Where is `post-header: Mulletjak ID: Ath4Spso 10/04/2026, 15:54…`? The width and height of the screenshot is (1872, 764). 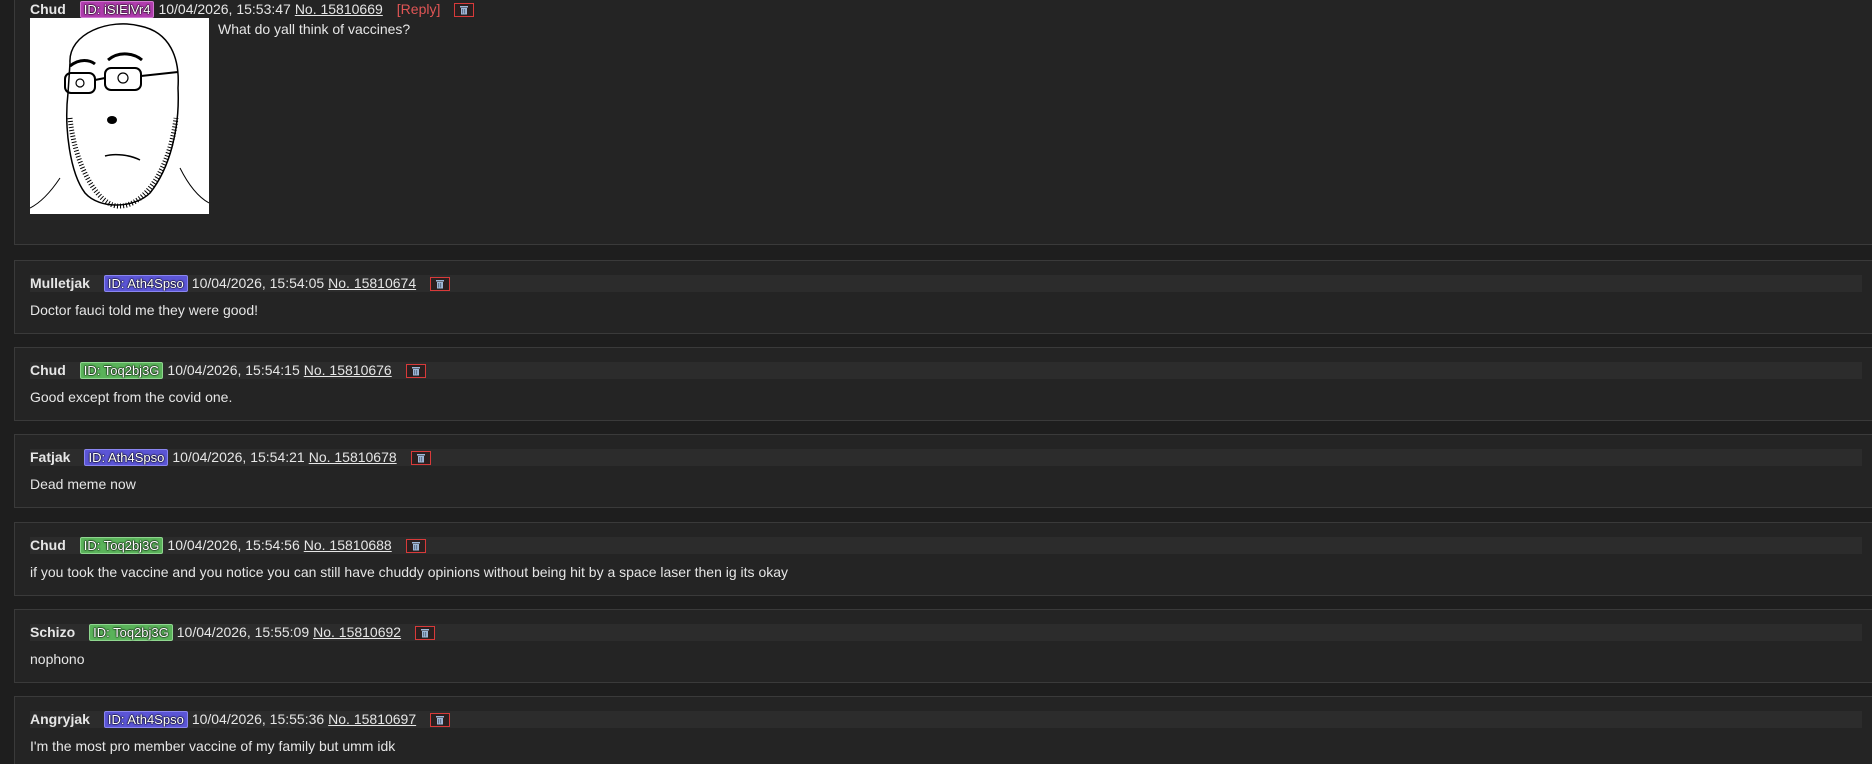
post-header: Mulletjak ID: Ath4Spso 10/04/2026, 15:54… is located at coordinates (240, 283).